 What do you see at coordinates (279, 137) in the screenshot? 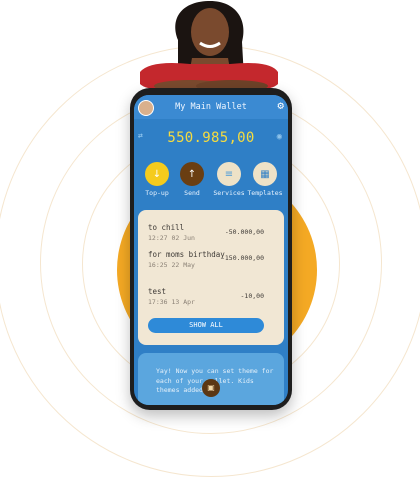
I see `hide-balance-icon: ◉` at bounding box center [279, 137].